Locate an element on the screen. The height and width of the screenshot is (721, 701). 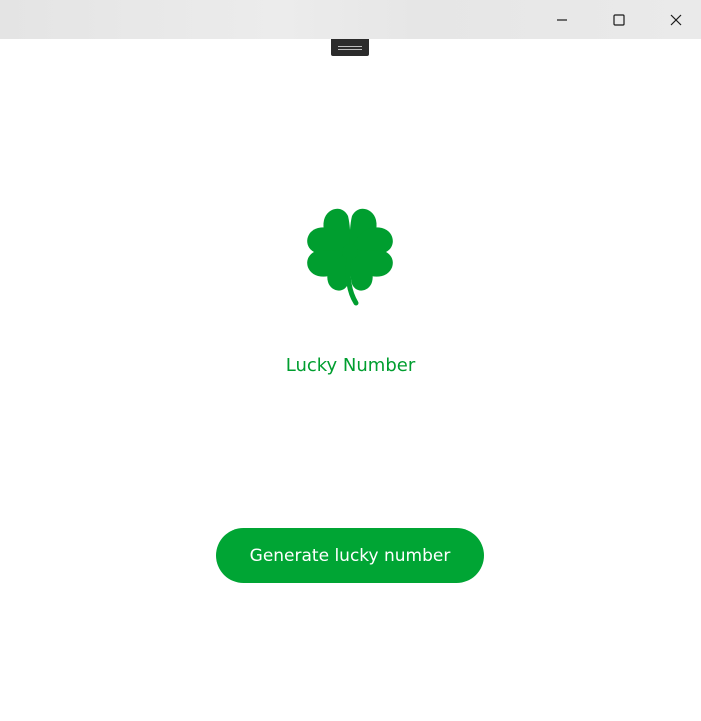
maximize-button is located at coordinates (618, 19).